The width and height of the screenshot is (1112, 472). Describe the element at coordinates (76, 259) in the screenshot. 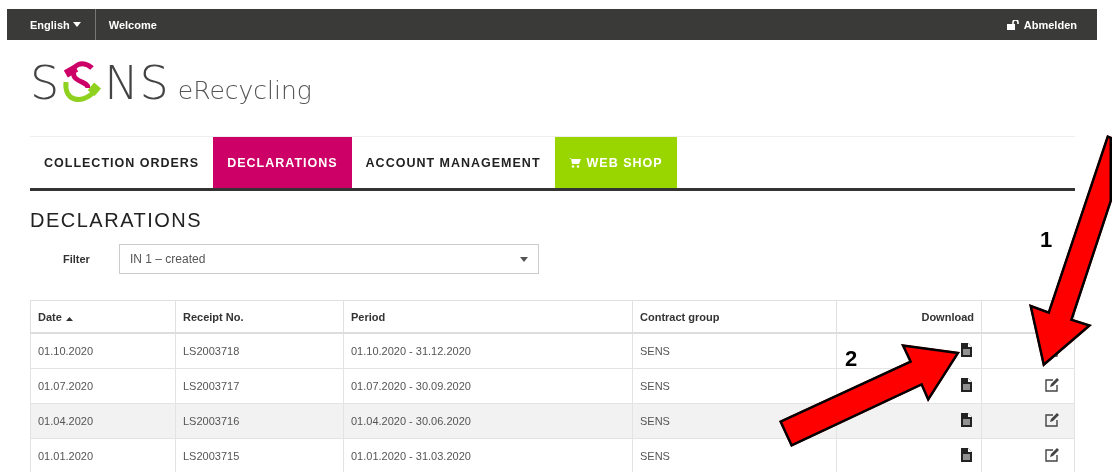

I see `filter-label: Filter` at that location.